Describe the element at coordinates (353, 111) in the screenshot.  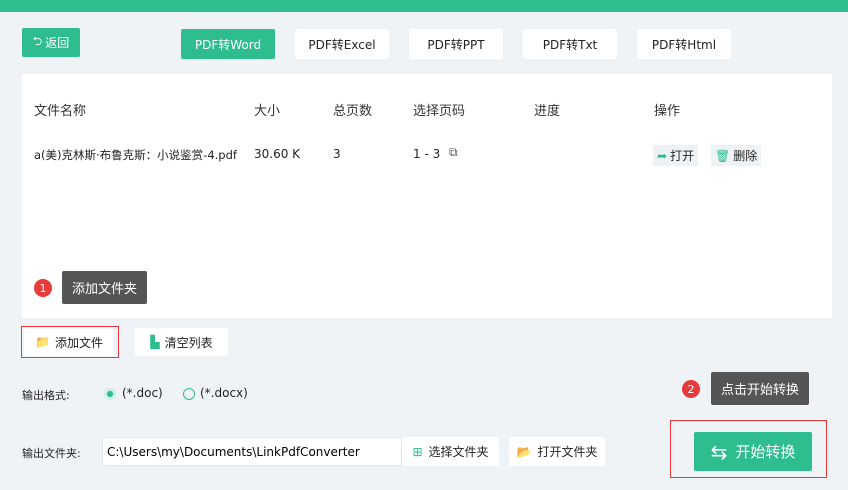
I see `header-pages: 总页数` at that location.